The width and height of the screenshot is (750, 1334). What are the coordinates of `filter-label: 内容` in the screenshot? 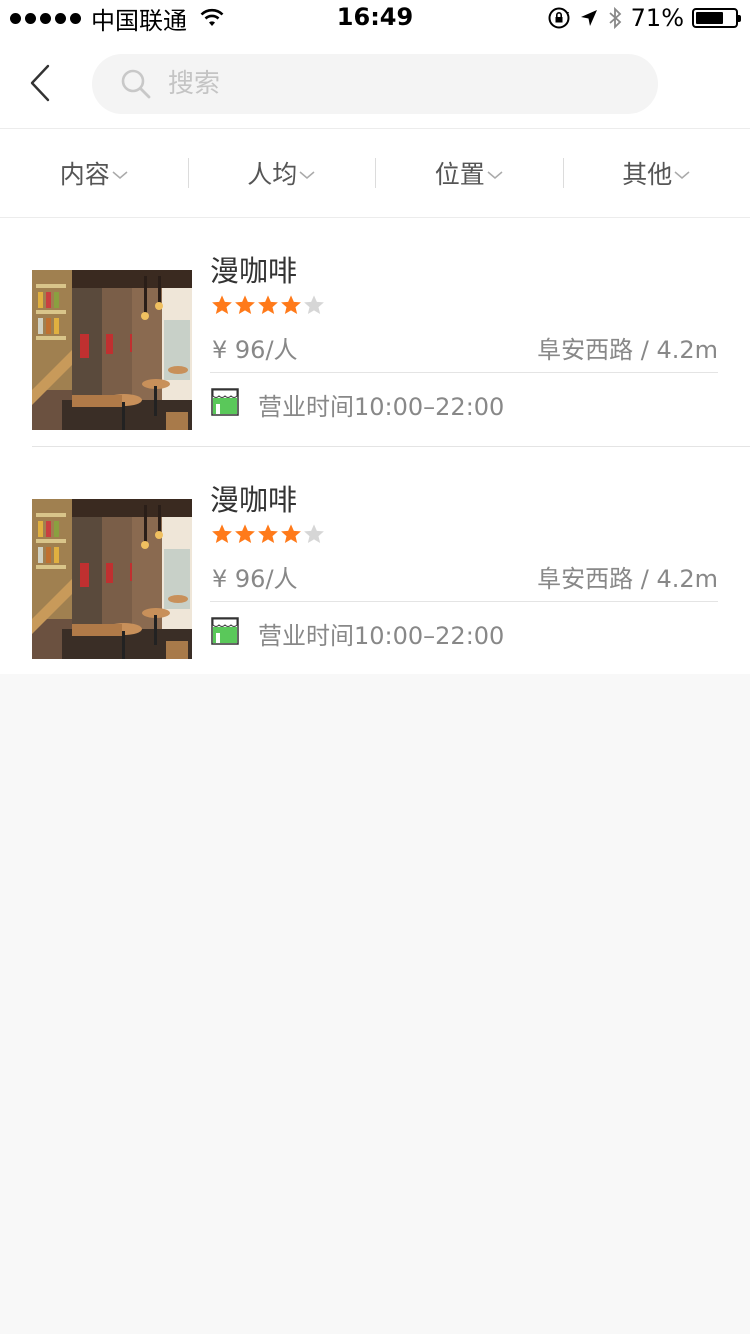 It's located at (84, 174).